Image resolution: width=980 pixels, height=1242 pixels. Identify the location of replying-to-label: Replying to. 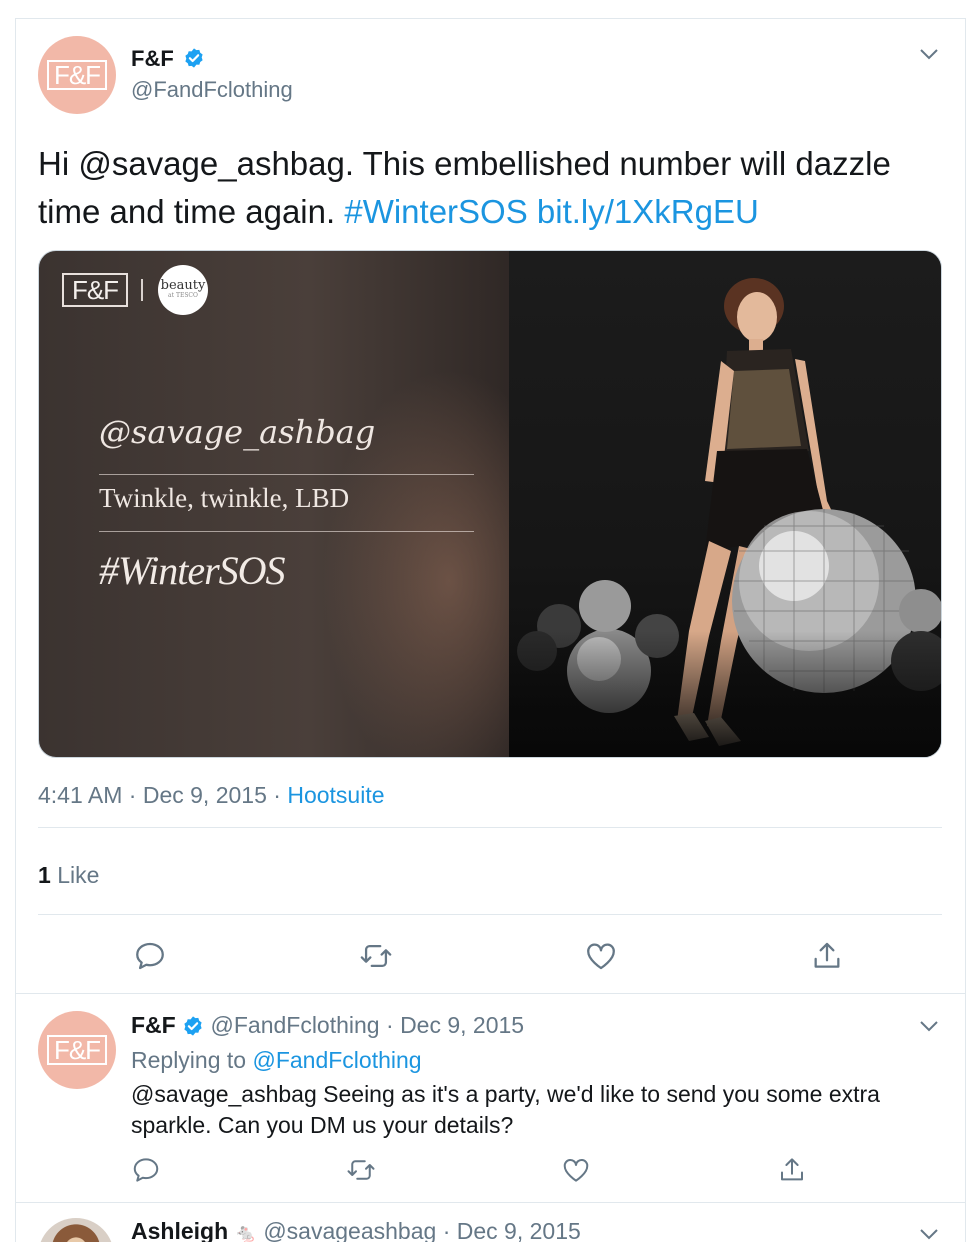
(189, 1060).